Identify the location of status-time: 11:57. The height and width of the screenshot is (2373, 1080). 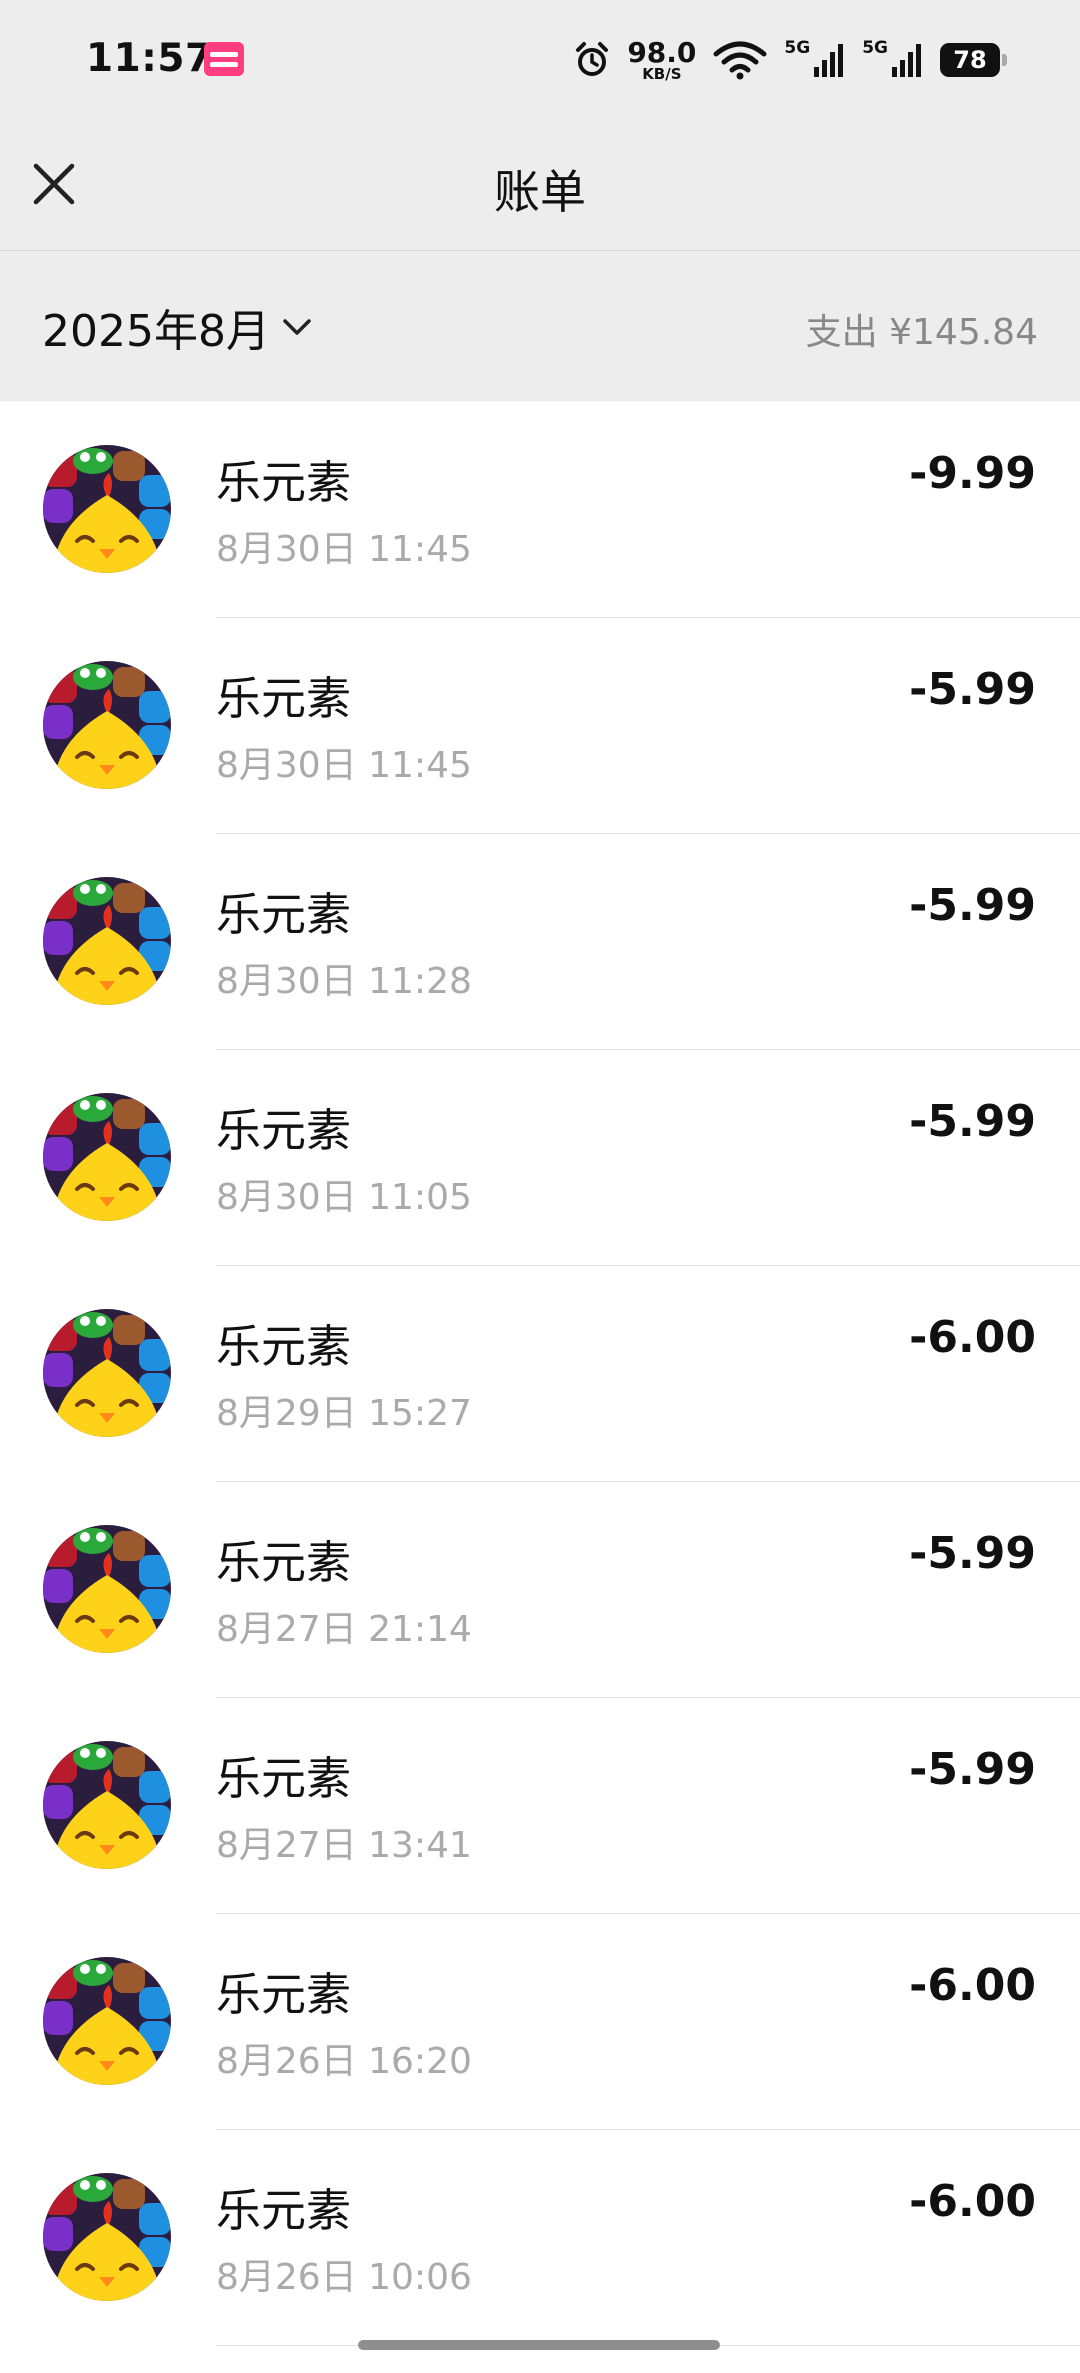
(149, 58).